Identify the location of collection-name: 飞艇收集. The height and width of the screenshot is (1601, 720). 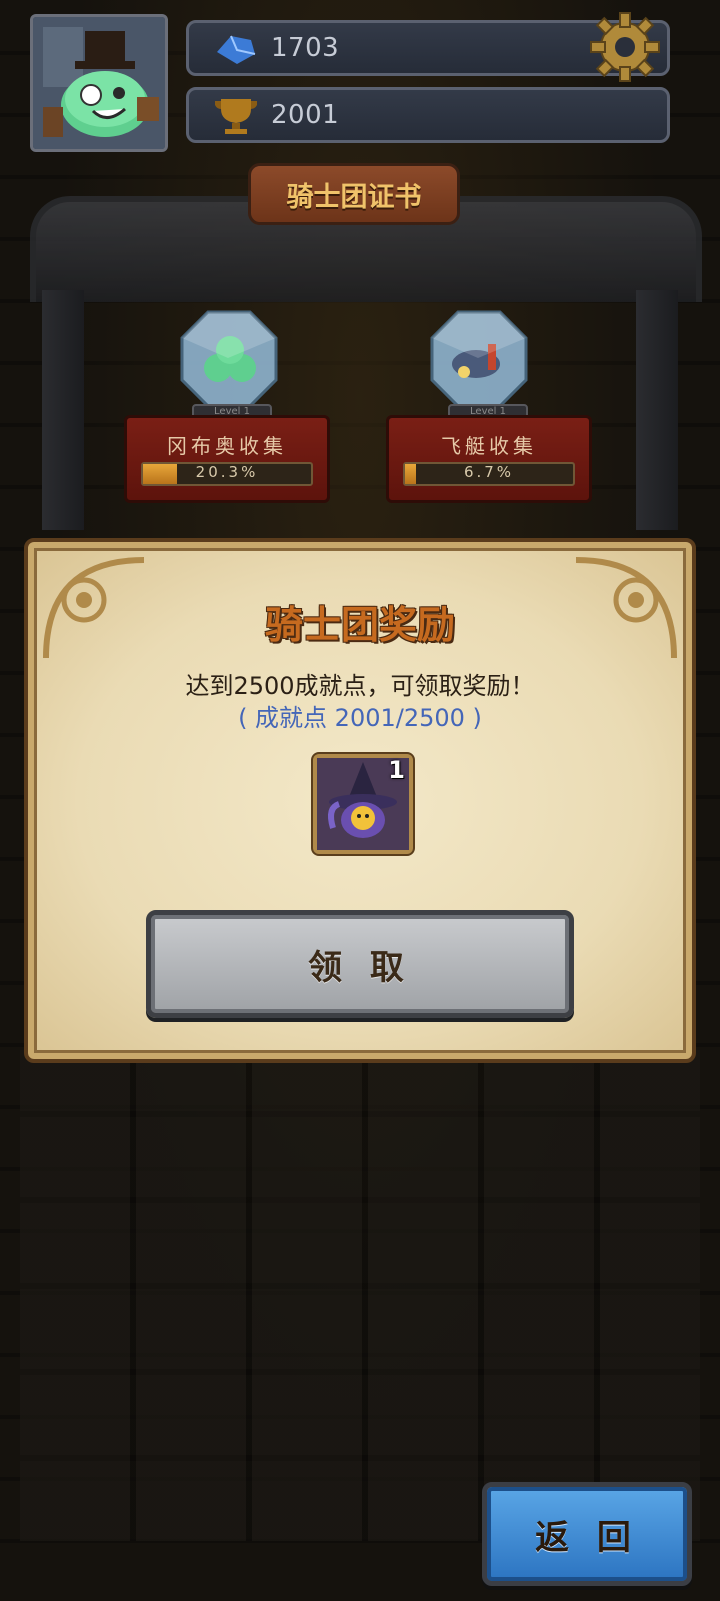
(489, 446).